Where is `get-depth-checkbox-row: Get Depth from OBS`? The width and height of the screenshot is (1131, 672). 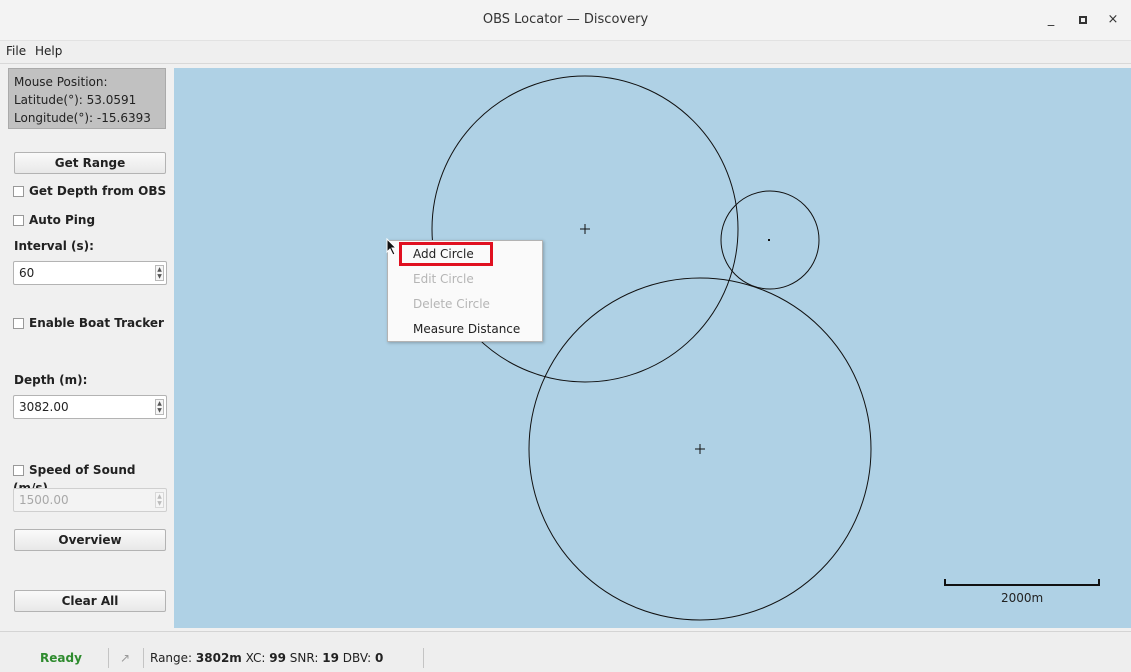 get-depth-checkbox-row: Get Depth from OBS is located at coordinates (89, 191).